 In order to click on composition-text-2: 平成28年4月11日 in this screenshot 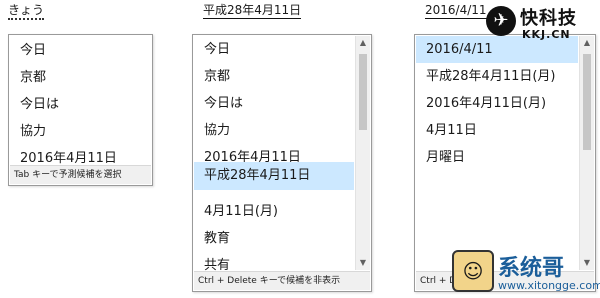, I will do `click(252, 11)`.